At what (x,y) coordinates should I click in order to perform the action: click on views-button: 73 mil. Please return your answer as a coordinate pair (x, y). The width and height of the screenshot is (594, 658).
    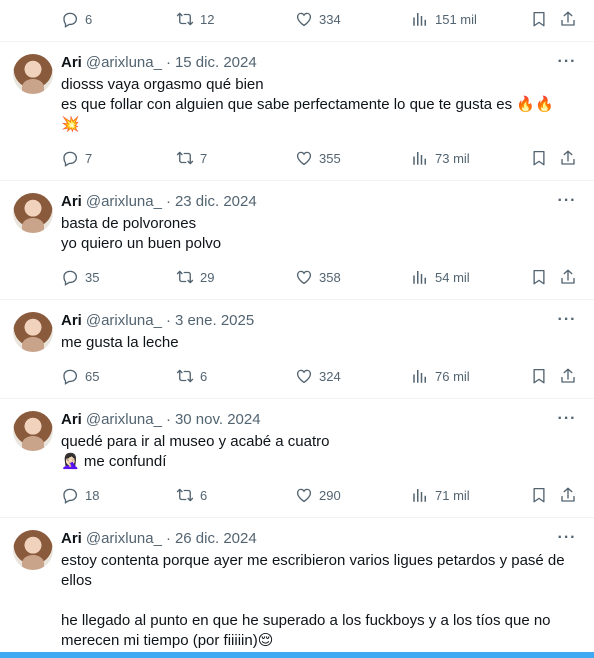
    Looking at the image, I should click on (440, 158).